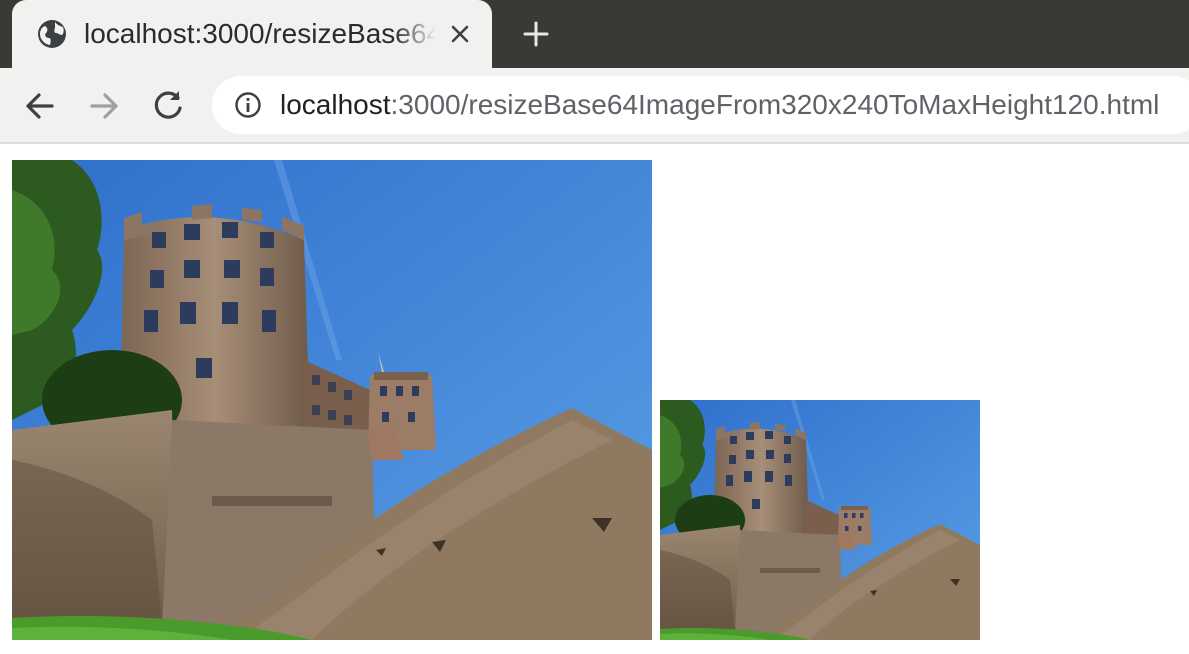 The height and width of the screenshot is (654, 1189). Describe the element at coordinates (40, 106) in the screenshot. I see `arrow-left-icon` at that location.